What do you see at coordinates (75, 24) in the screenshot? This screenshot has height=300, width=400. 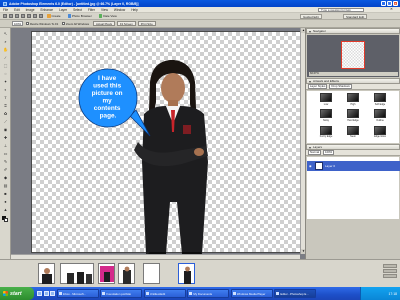 I see `zoom-all-windows-checkbox: Zoom All Windows` at bounding box center [75, 24].